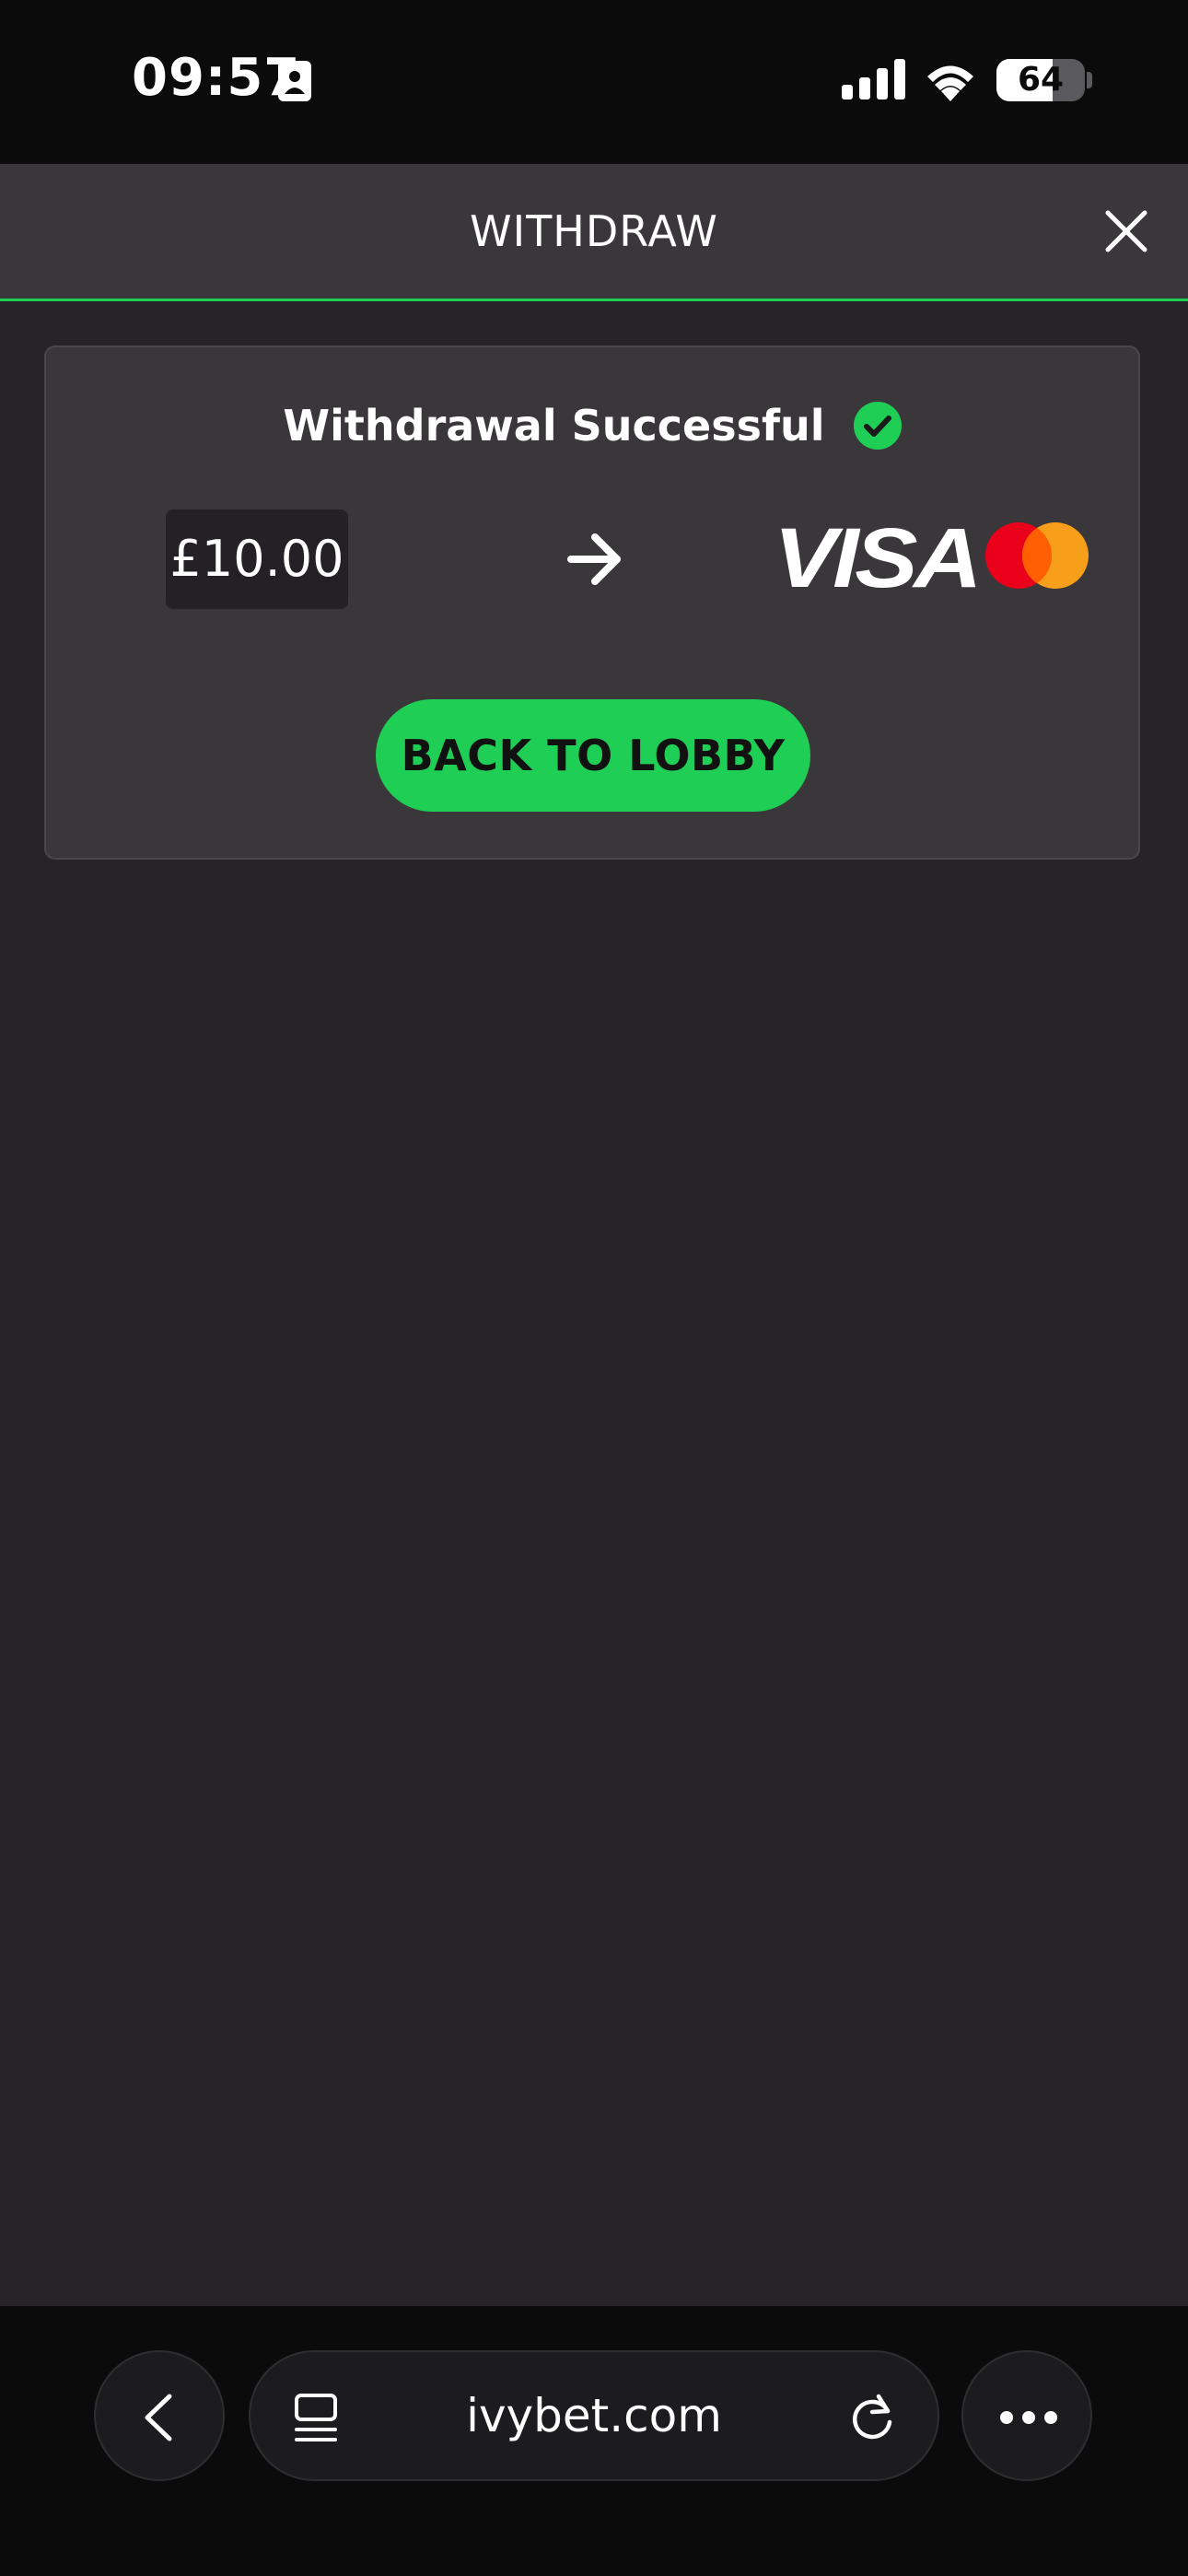  I want to click on more-menu-button, so click(1026, 2415).